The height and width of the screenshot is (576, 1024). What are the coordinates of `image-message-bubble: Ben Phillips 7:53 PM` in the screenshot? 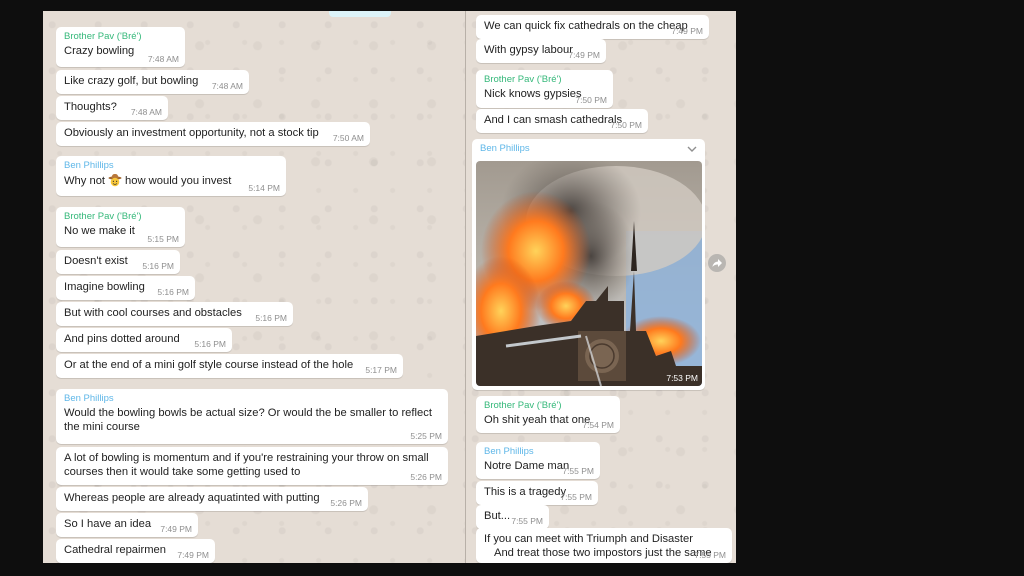 It's located at (588, 264).